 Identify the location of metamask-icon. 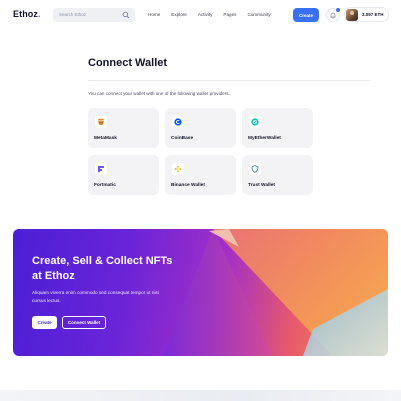
(101, 122).